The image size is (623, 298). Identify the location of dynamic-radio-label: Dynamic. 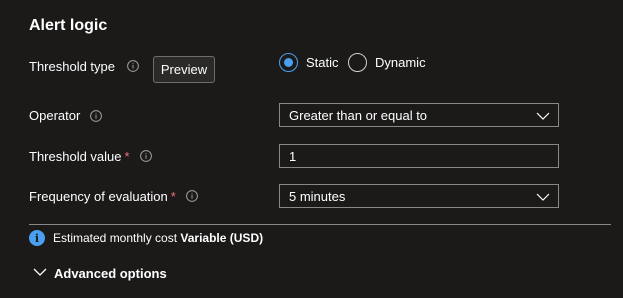
(400, 62).